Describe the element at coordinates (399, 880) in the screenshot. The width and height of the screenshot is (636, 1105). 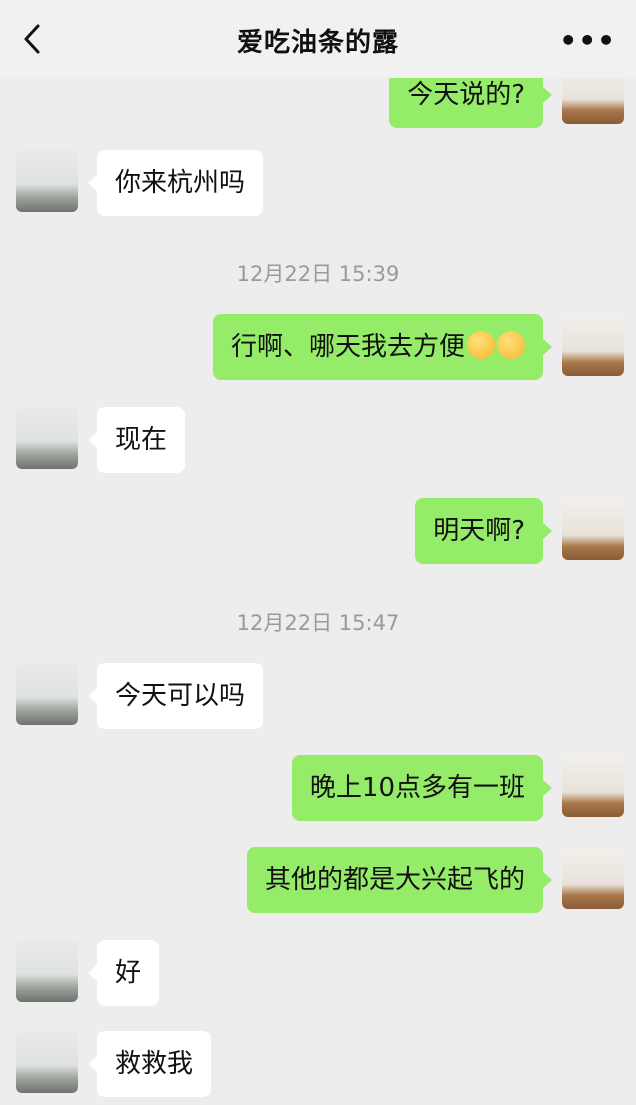
I see `sent-message-bubble: 其他的都是大兴起飞的` at that location.